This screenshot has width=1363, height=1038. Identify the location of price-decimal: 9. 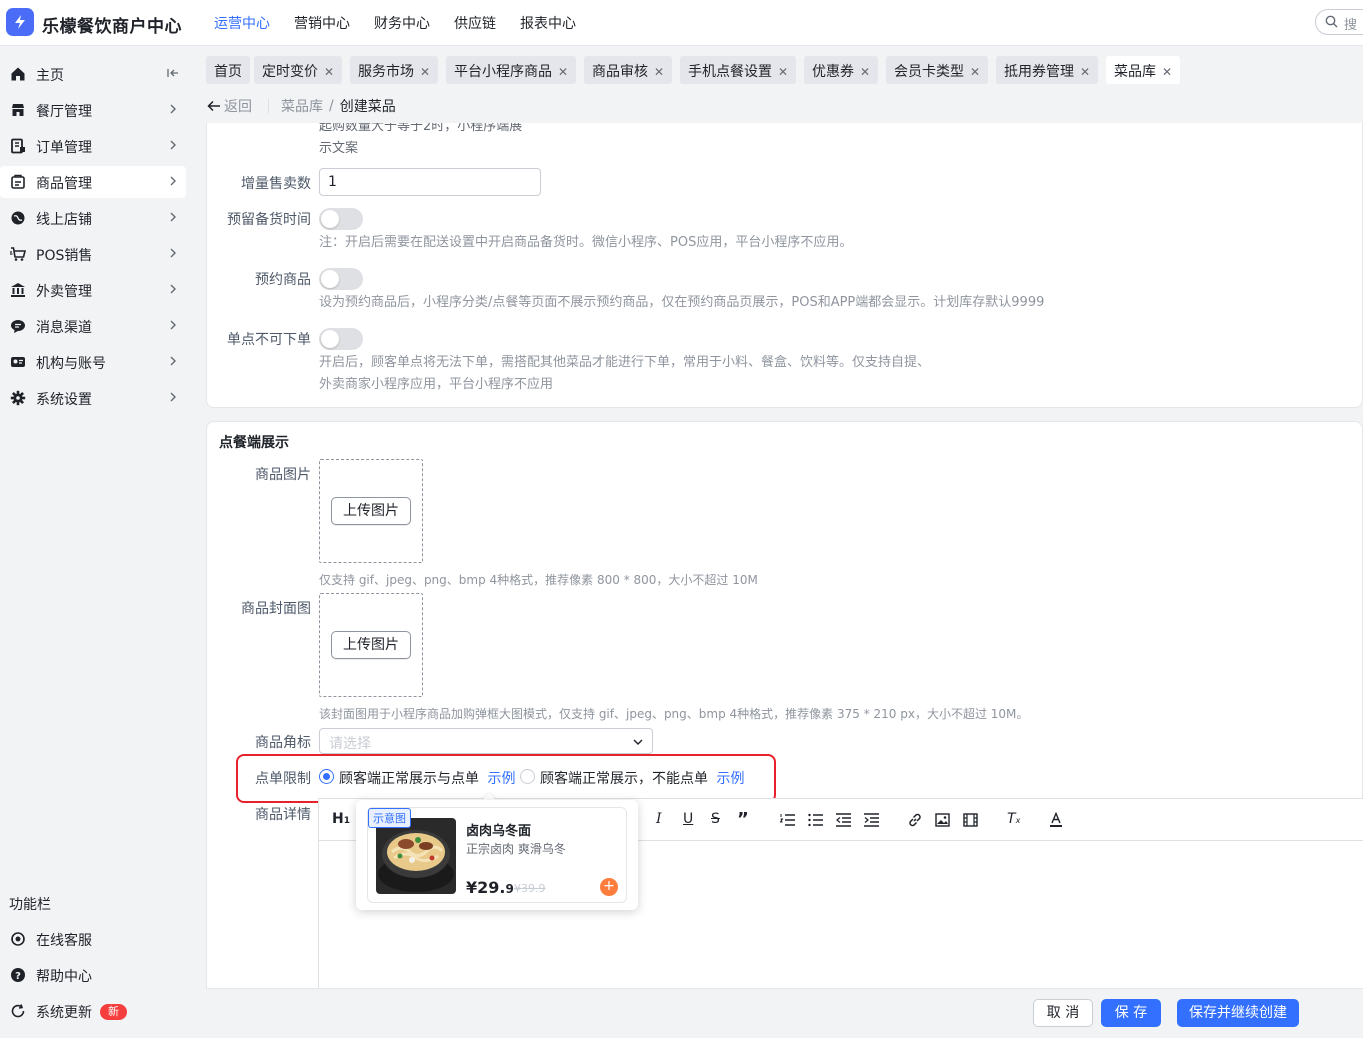
(509, 889).